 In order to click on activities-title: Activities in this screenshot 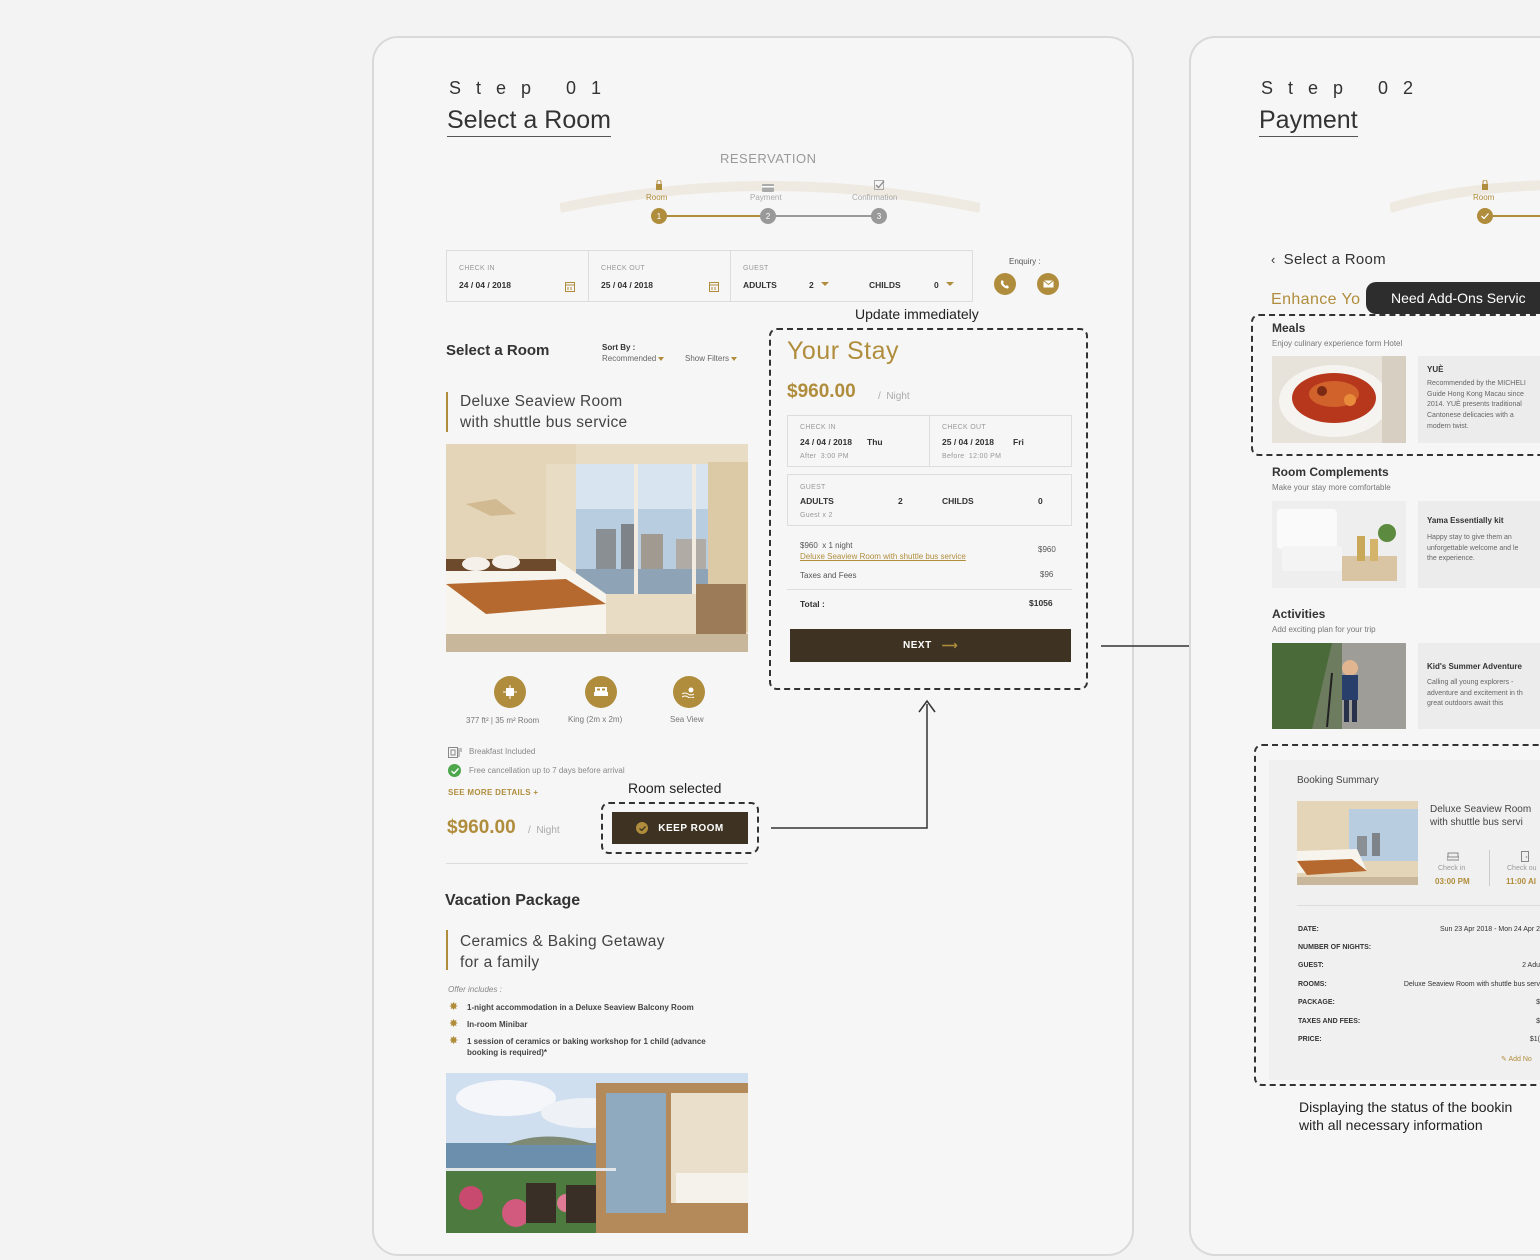, I will do `click(1299, 614)`.